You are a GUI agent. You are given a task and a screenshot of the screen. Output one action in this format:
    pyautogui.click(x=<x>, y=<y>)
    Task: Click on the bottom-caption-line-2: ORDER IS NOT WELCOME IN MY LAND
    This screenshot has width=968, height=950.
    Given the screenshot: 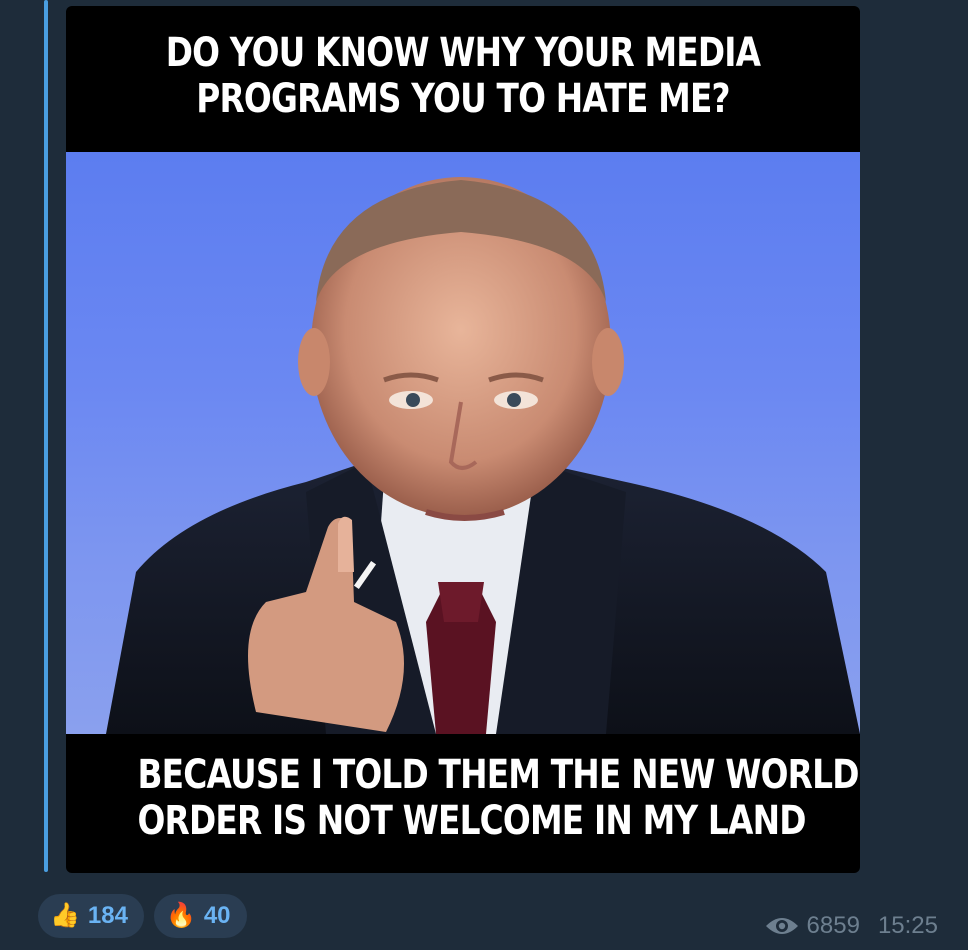 What is the action you would take?
    pyautogui.click(x=471, y=821)
    